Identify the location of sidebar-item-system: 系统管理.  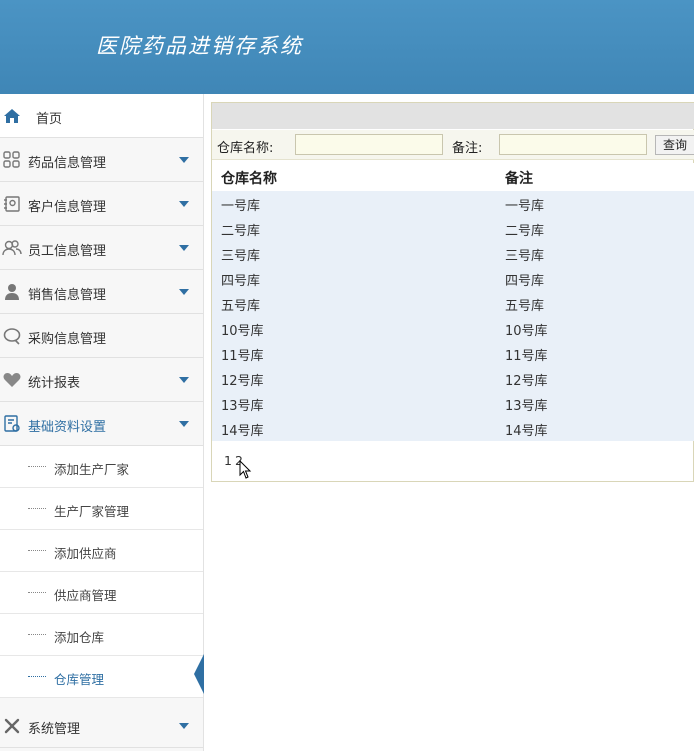
(101, 726).